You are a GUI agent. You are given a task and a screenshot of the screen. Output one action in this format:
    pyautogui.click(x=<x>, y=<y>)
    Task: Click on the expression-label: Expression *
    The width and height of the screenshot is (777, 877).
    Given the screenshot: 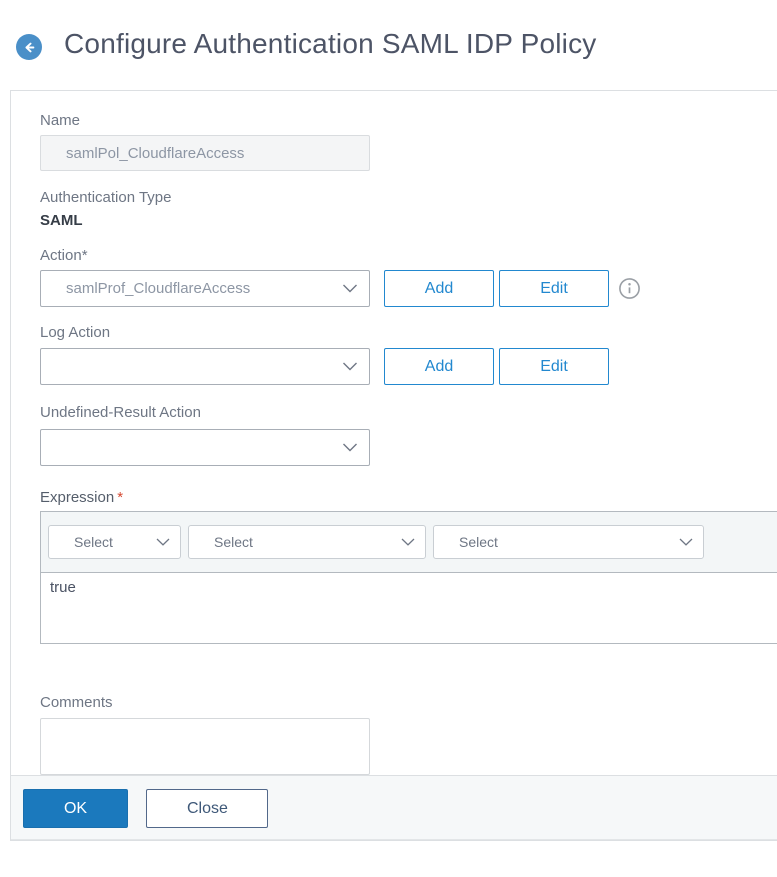 What is the action you would take?
    pyautogui.click(x=408, y=498)
    